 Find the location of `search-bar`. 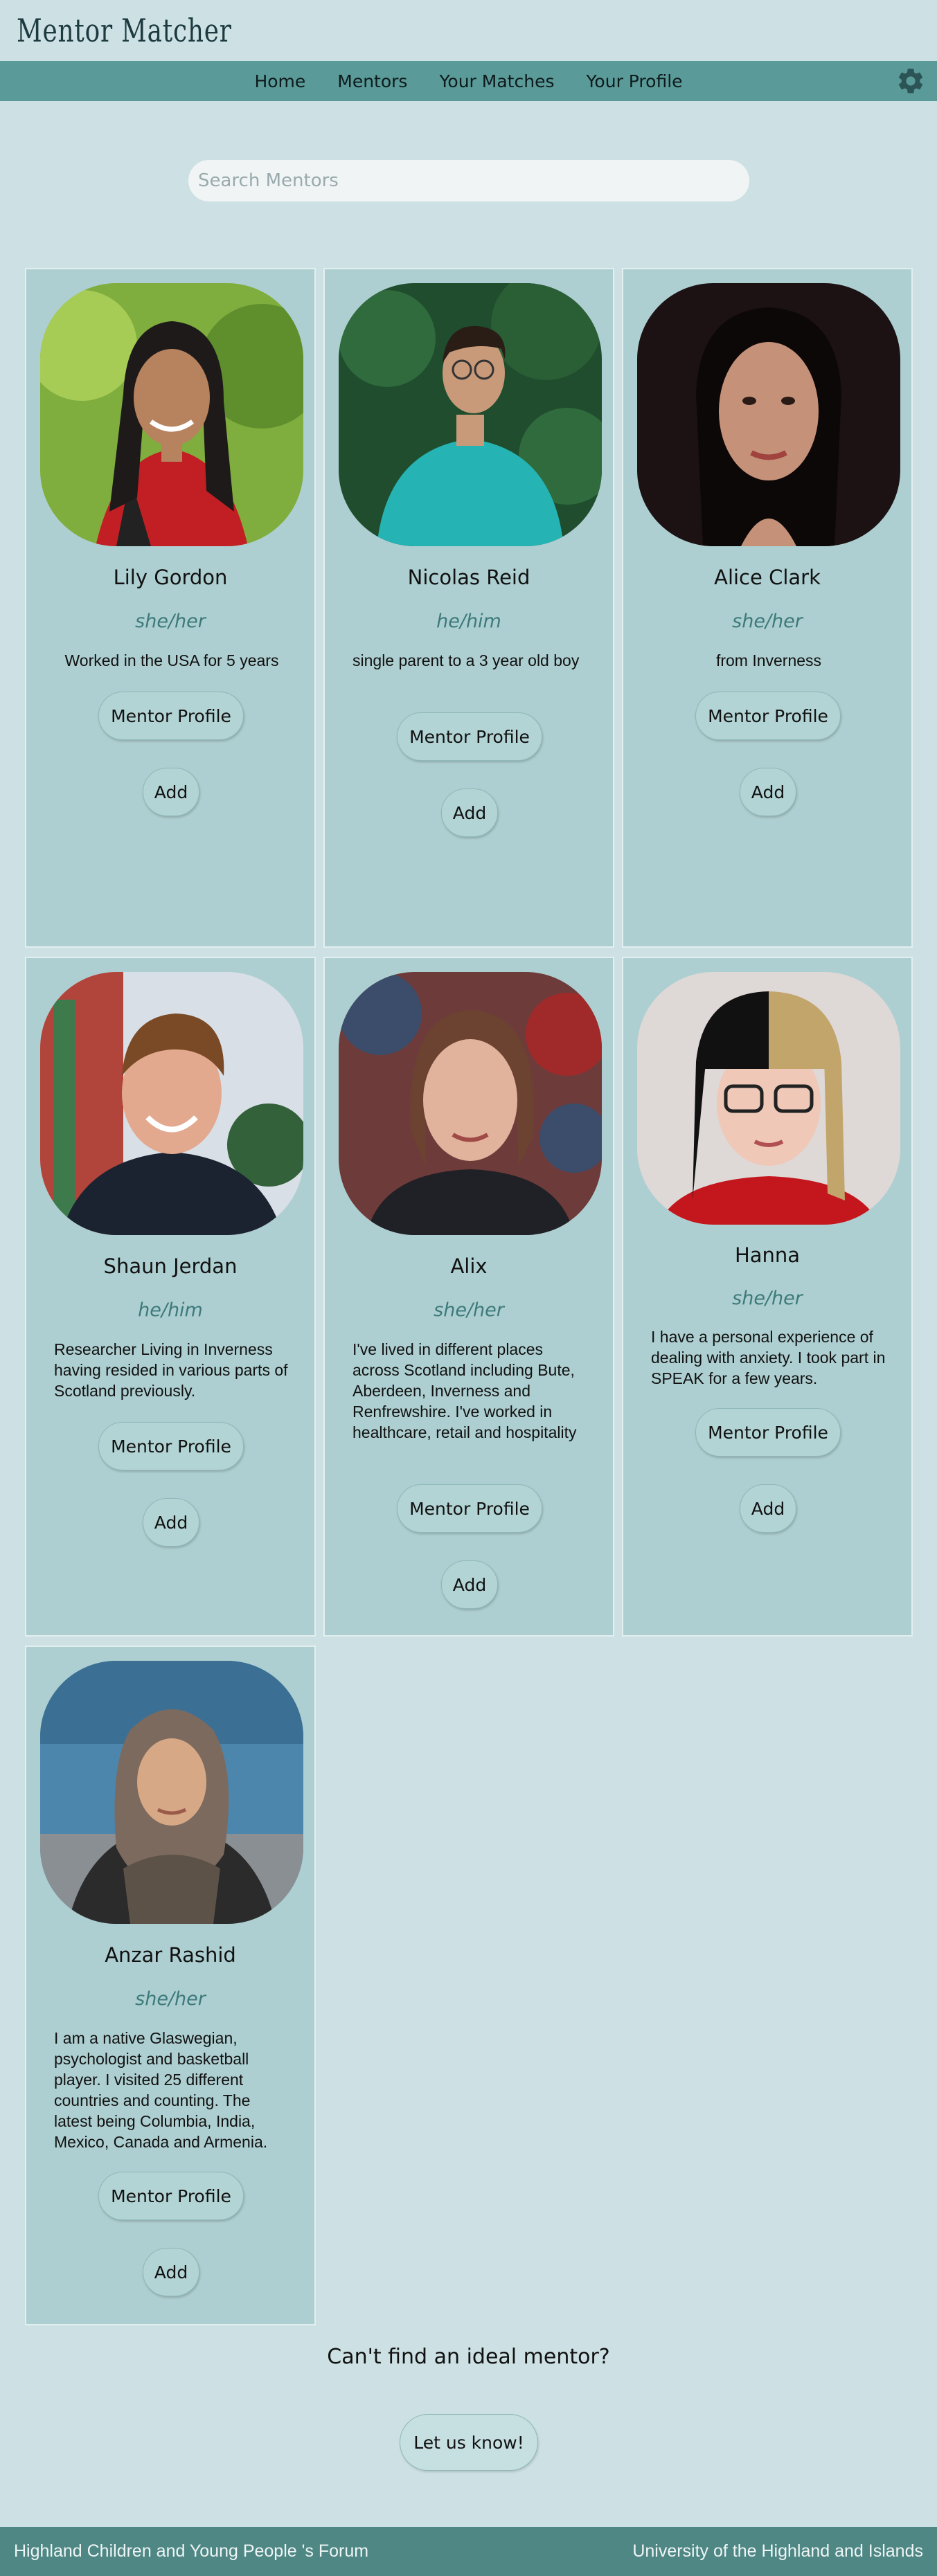

search-bar is located at coordinates (468, 180).